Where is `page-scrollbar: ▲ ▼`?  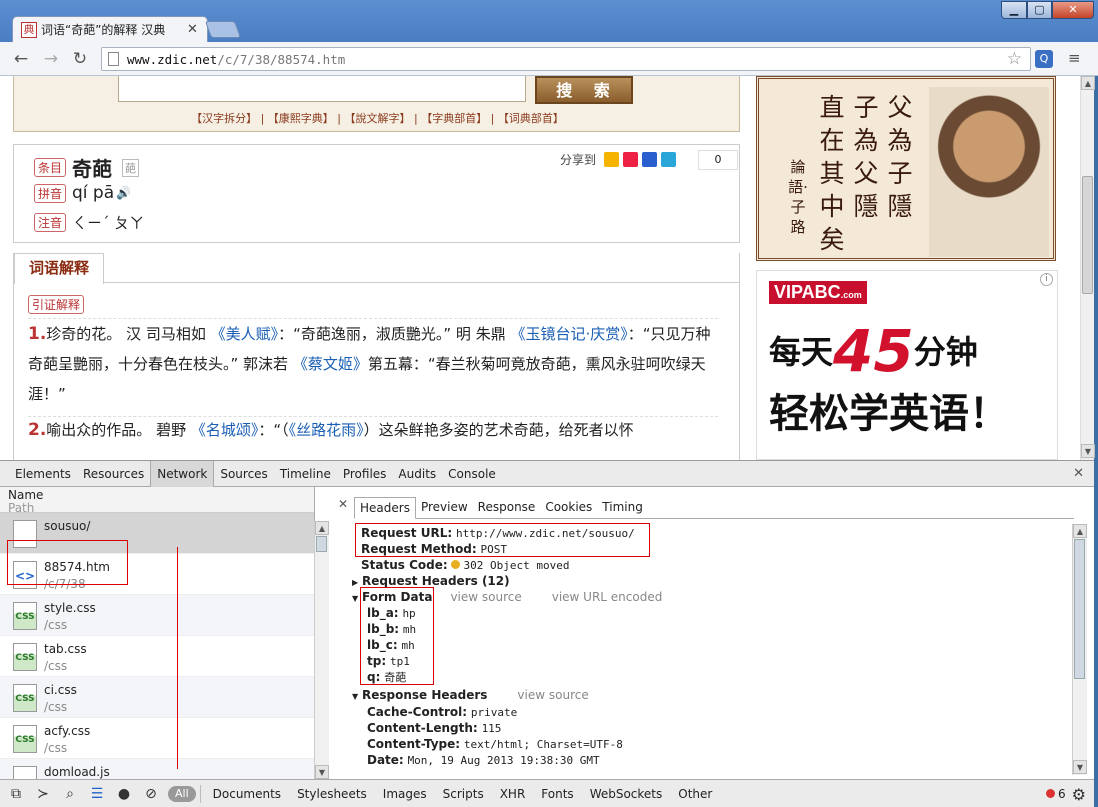
page-scrollbar: ▲ ▼ is located at coordinates (1087, 268).